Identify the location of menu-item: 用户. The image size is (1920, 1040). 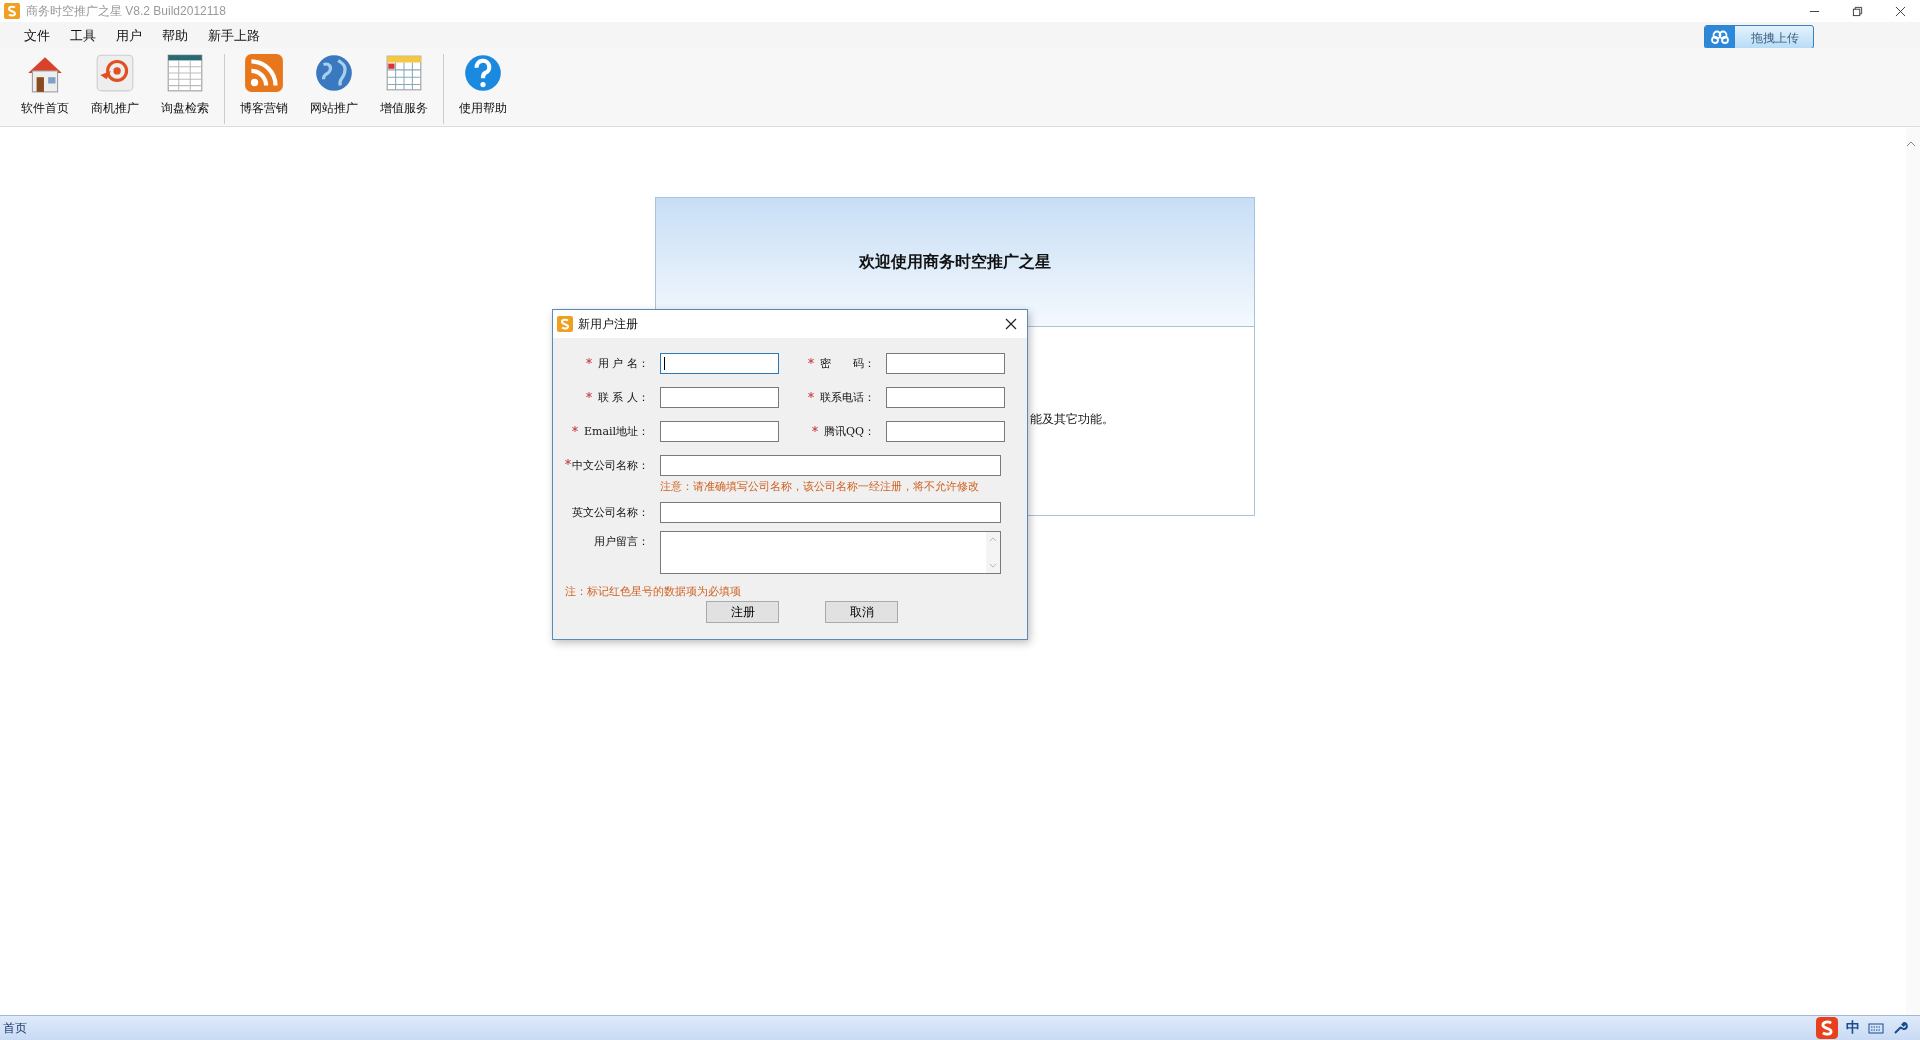
(129, 35).